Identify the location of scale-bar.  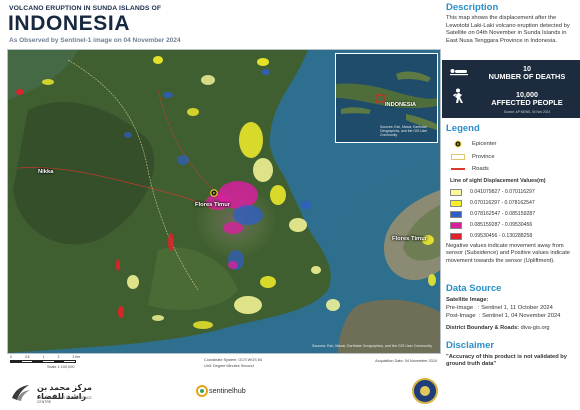
(43, 361).